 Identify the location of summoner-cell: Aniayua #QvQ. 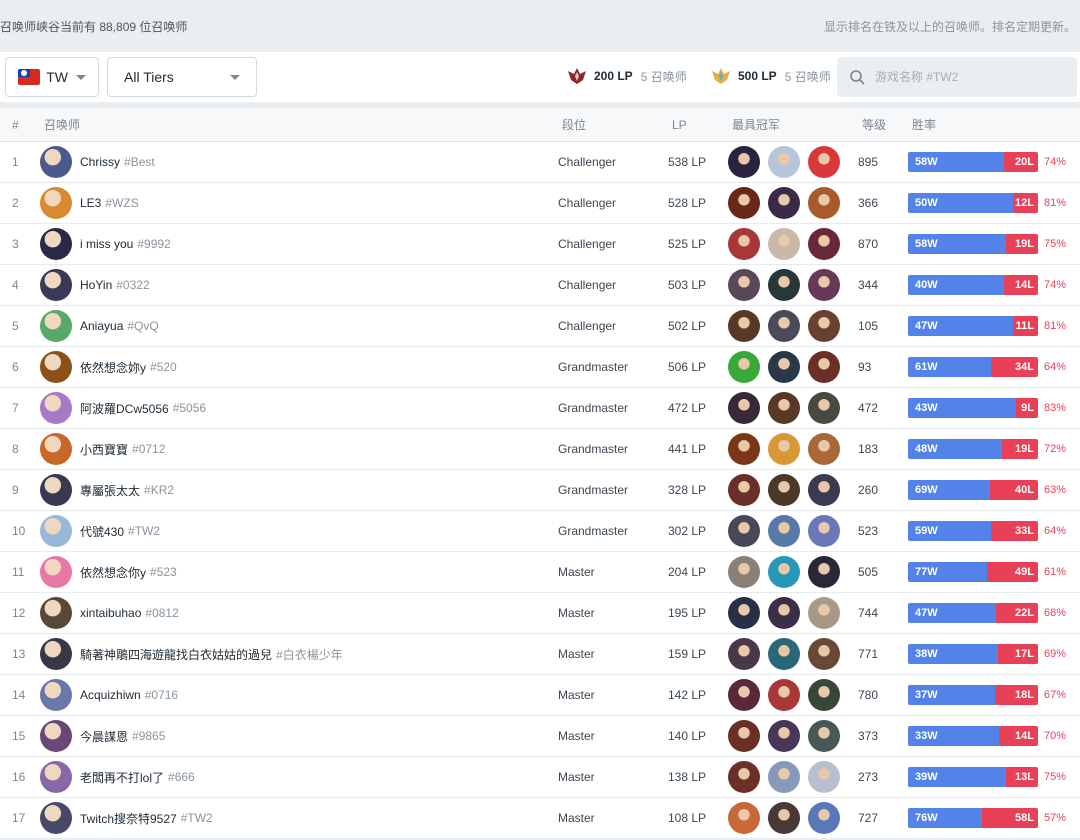
(99, 326).